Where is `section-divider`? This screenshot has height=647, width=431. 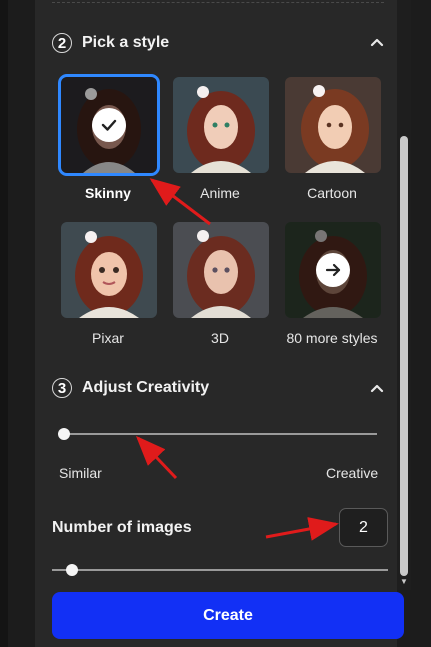
section-divider is located at coordinates (218, 2).